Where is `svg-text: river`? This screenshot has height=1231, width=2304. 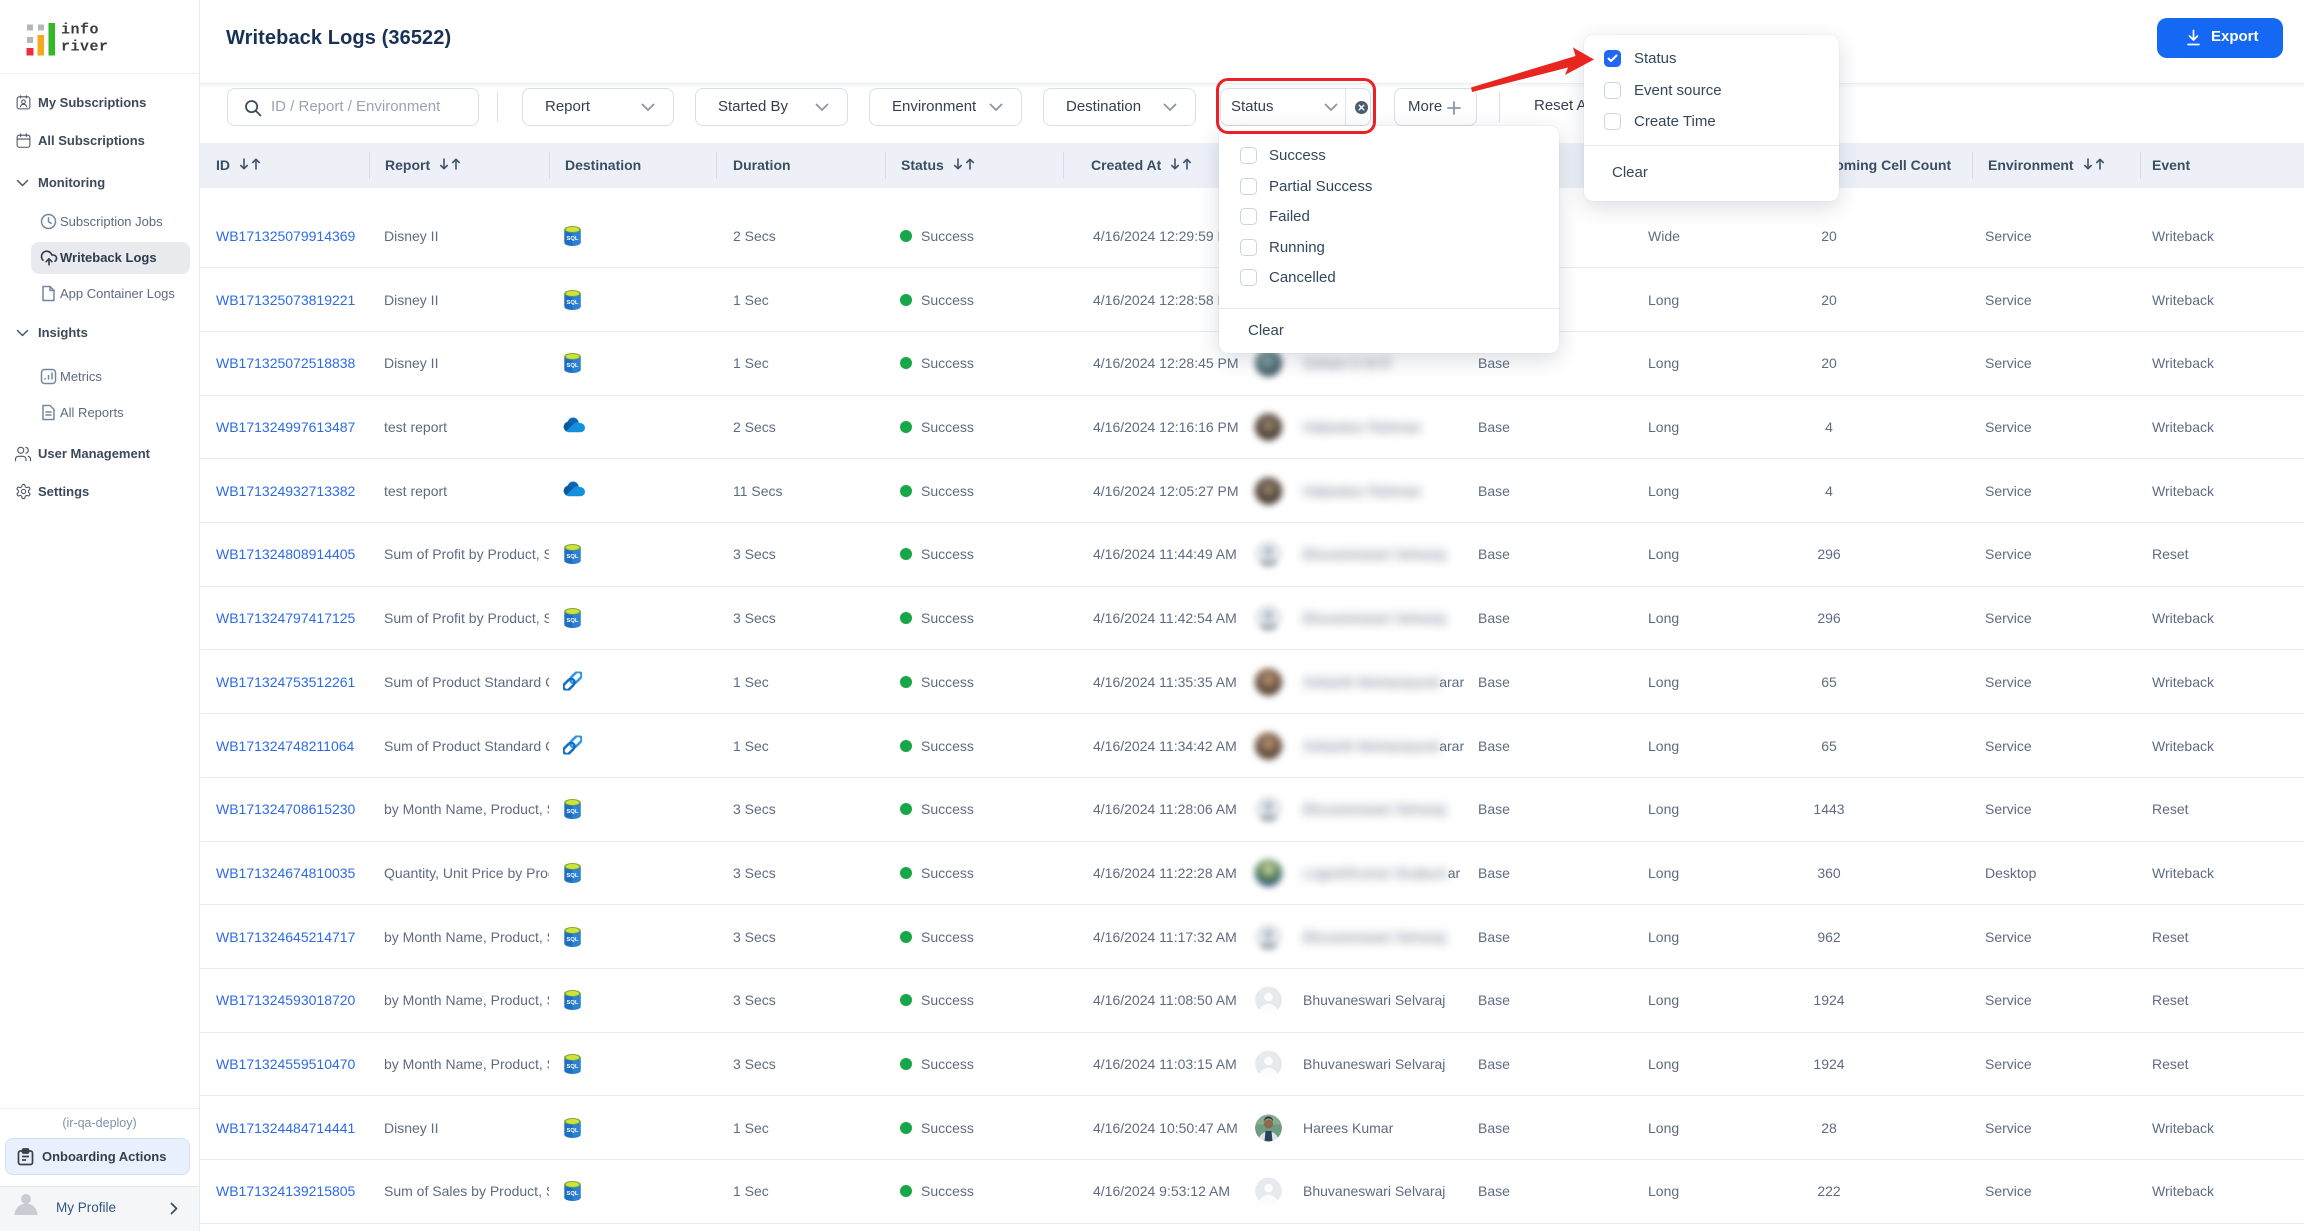 svg-text: river is located at coordinates (85, 47).